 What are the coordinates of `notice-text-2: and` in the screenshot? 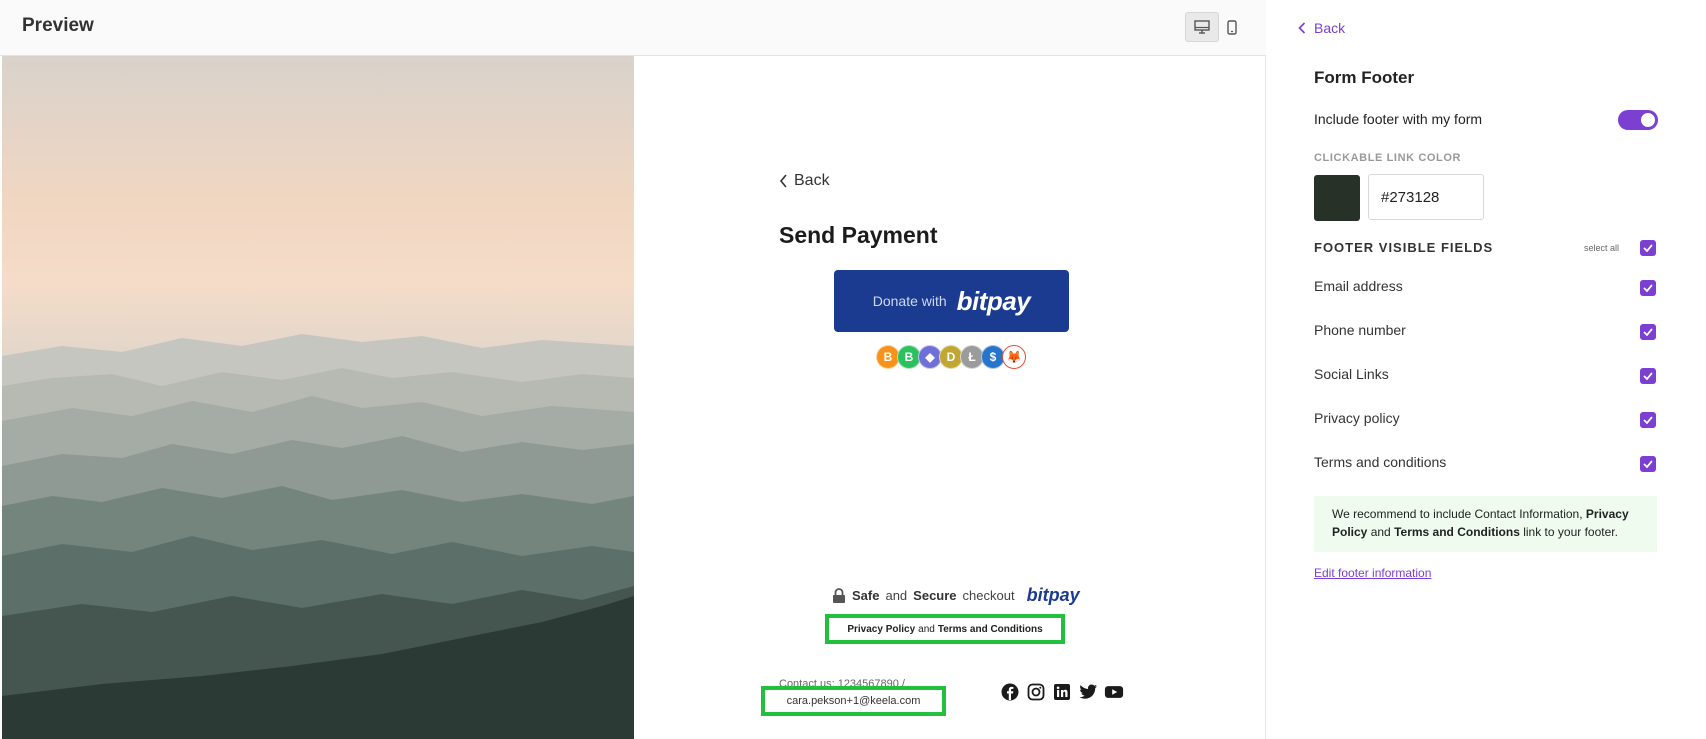 It's located at (1380, 532).